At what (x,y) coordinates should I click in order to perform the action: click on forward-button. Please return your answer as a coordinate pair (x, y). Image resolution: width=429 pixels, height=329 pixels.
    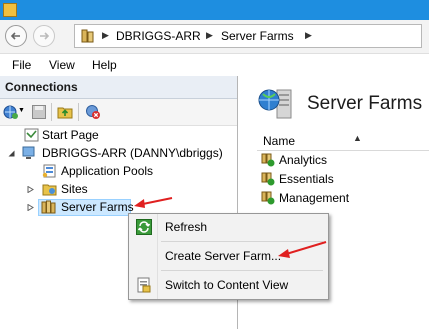
    Looking at the image, I should click on (44, 36).